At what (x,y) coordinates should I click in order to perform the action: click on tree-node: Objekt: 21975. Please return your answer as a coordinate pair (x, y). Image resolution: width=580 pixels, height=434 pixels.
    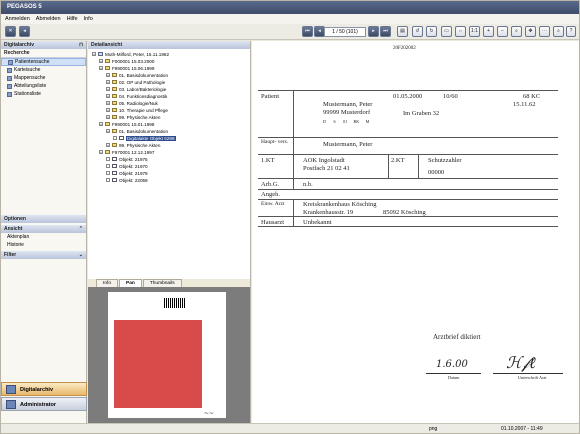
    Looking at the image, I should click on (127, 159).